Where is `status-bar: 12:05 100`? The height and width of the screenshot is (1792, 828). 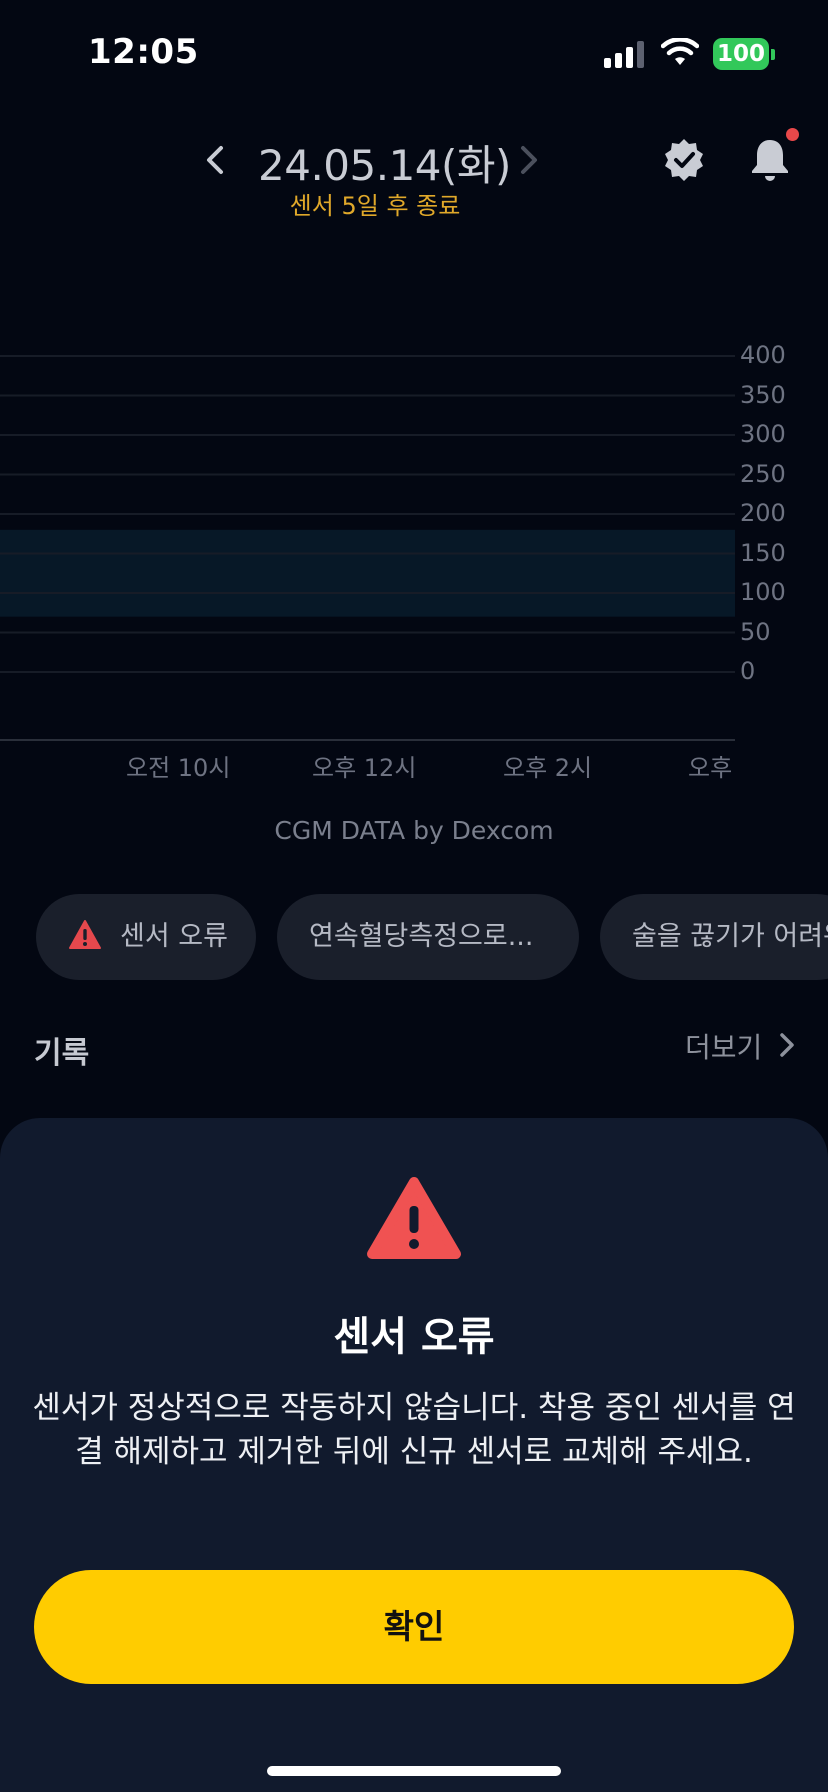 status-bar: 12:05 100 is located at coordinates (414, 55).